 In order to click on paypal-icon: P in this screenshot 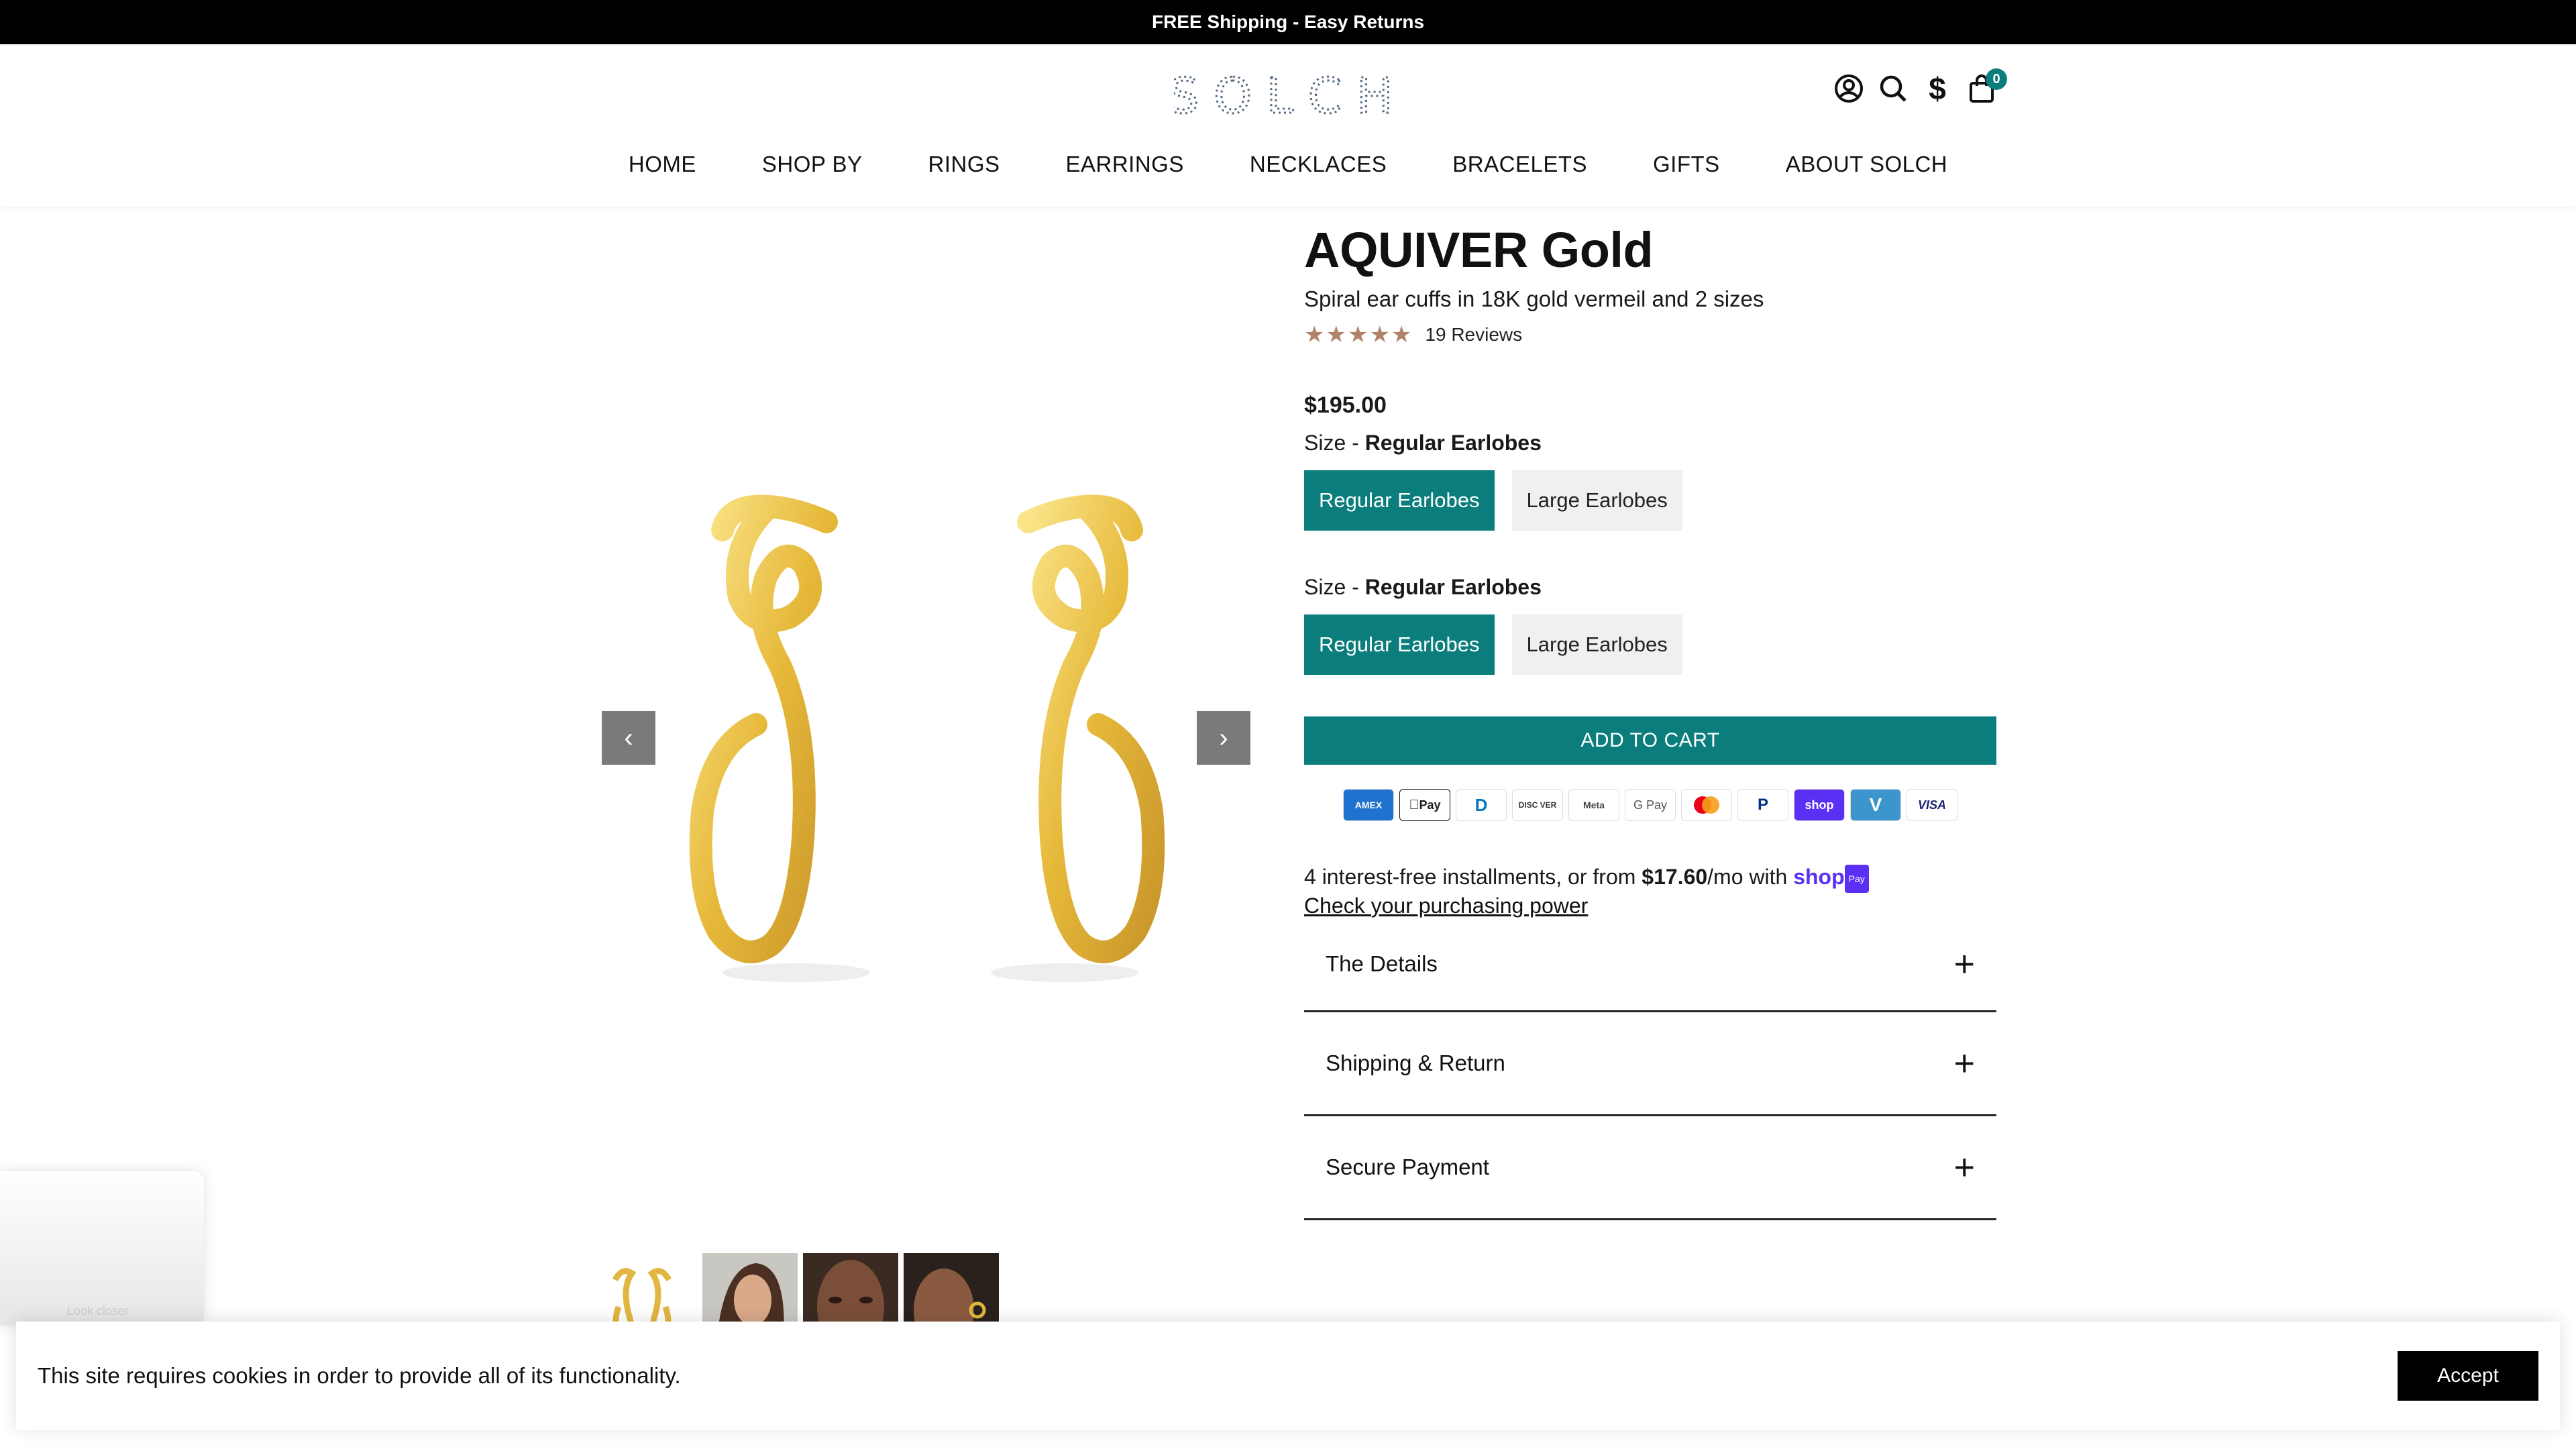, I will do `click(1762, 805)`.